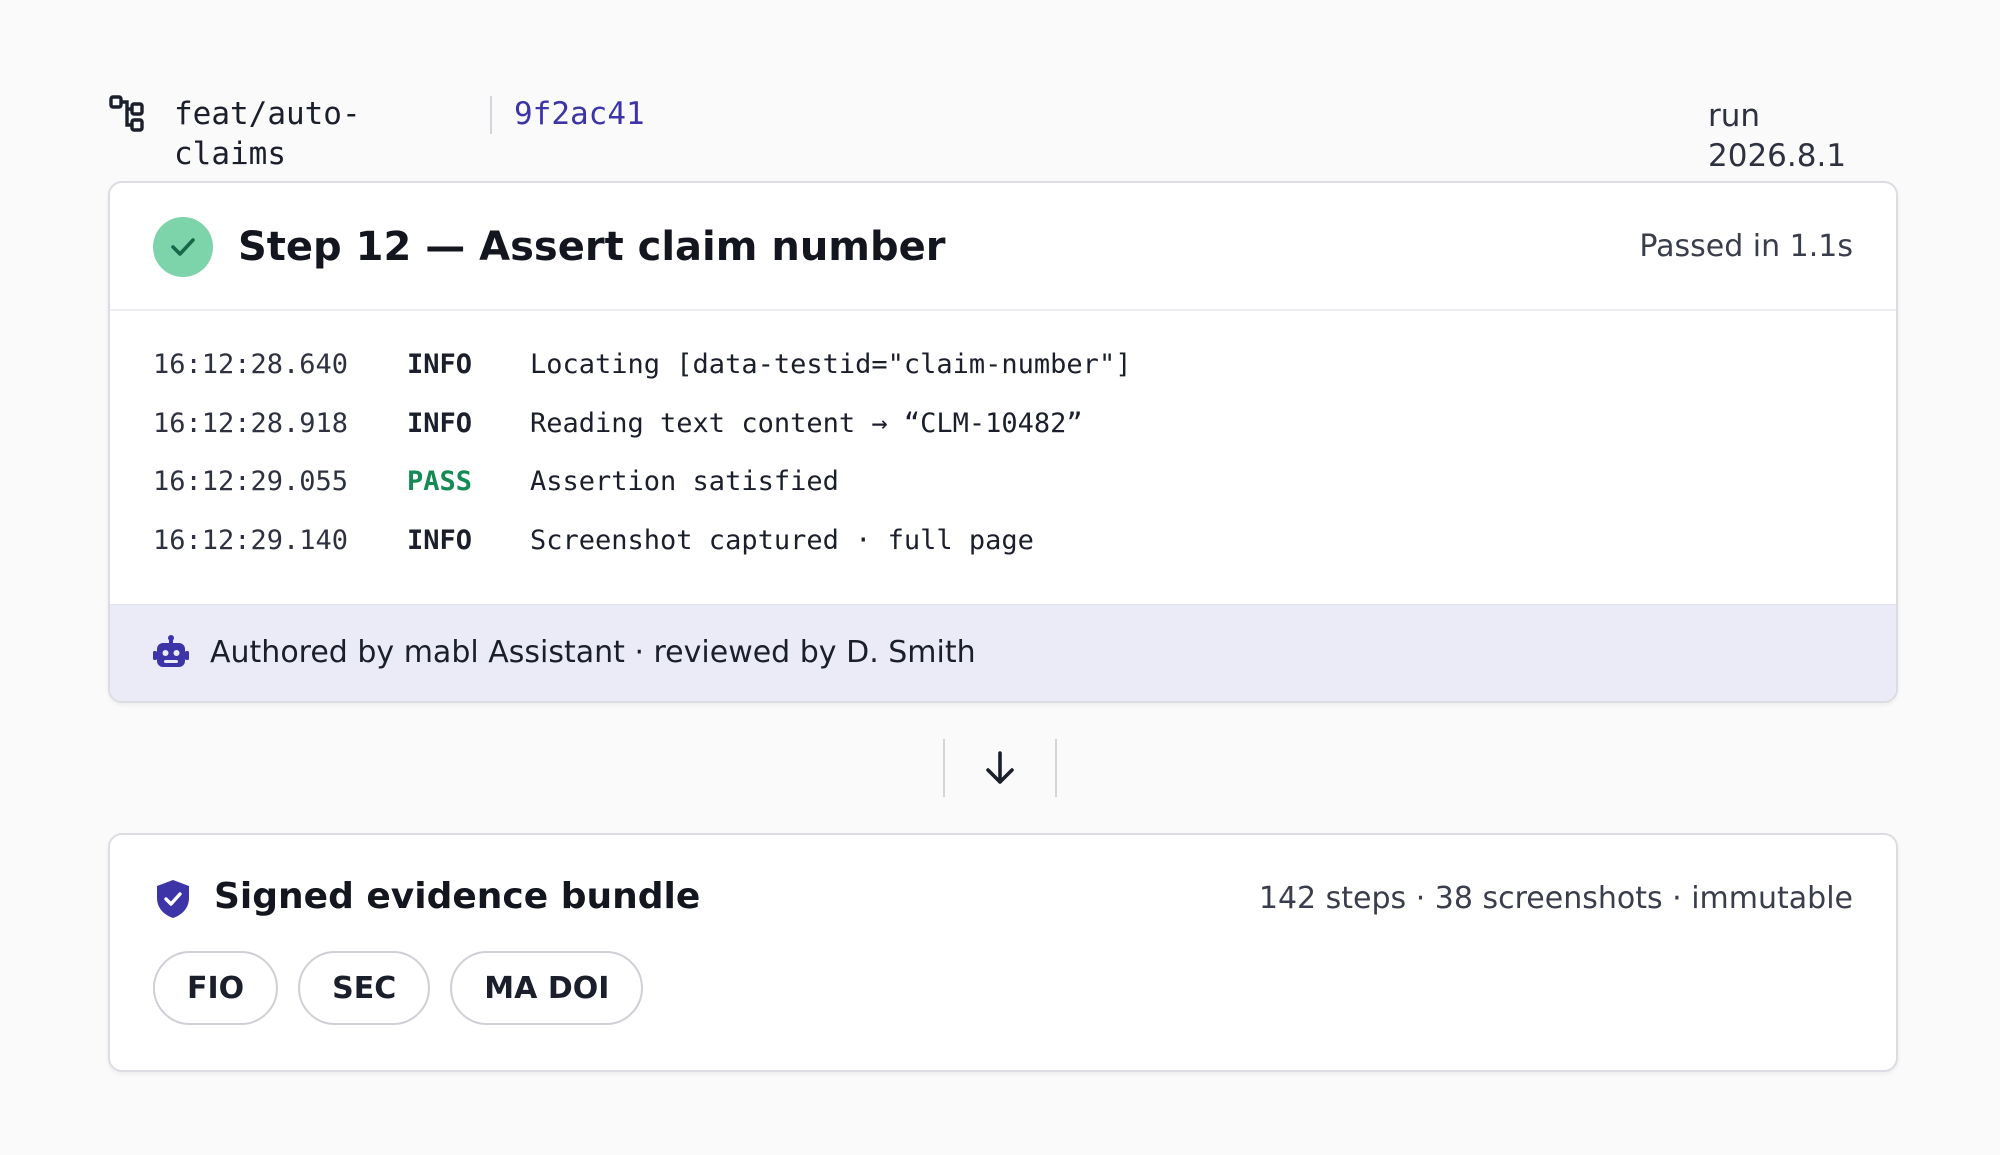 Image resolution: width=2000 pixels, height=1155 pixels. Describe the element at coordinates (251, 364) in the screenshot. I see `log-timestamp: 16:12:28.640` at that location.